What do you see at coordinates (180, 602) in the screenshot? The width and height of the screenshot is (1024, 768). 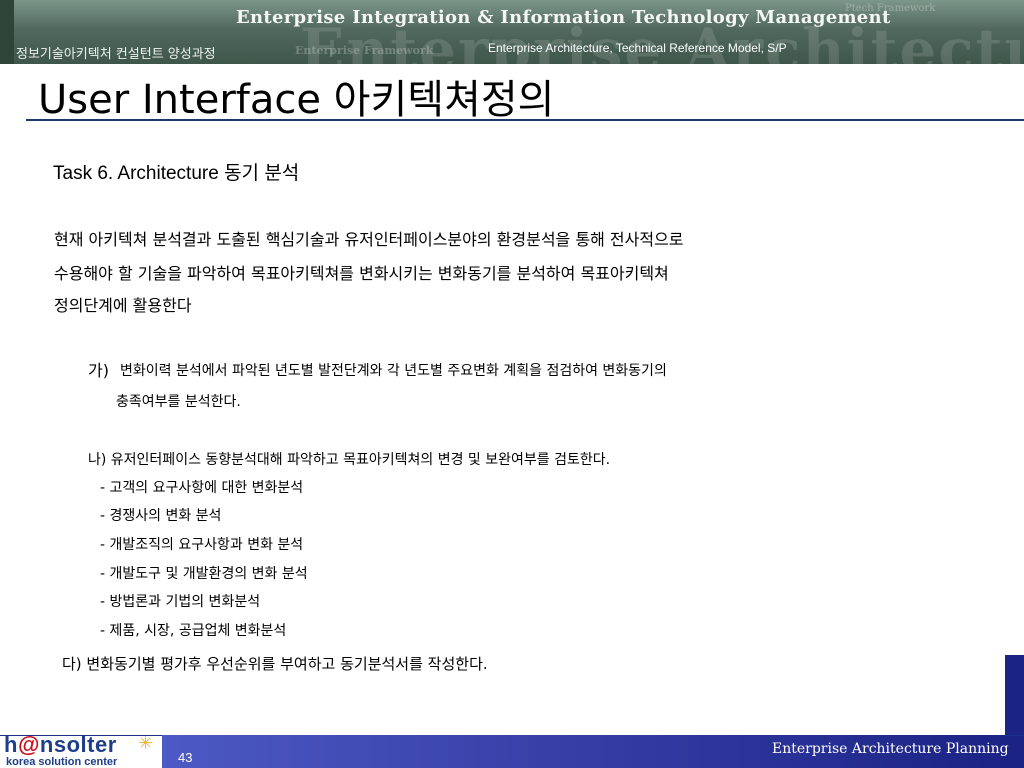 I see `list-item: - 방법론과 기법의 변화분석` at bounding box center [180, 602].